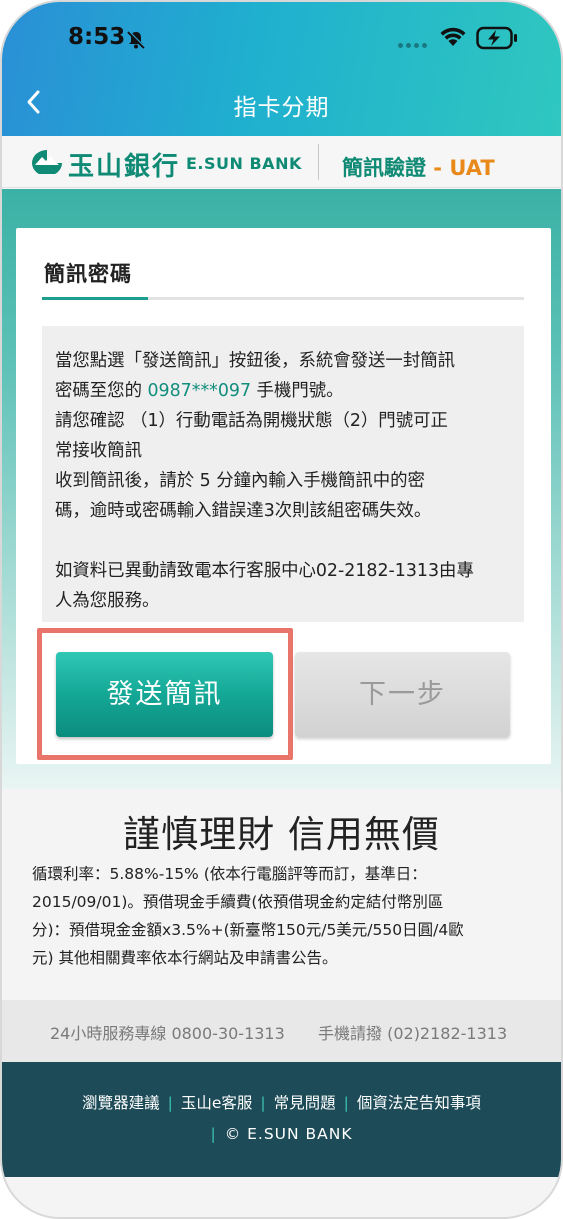 The width and height of the screenshot is (563, 1219). I want to click on instruction-text: 手機門號。, so click(297, 391).